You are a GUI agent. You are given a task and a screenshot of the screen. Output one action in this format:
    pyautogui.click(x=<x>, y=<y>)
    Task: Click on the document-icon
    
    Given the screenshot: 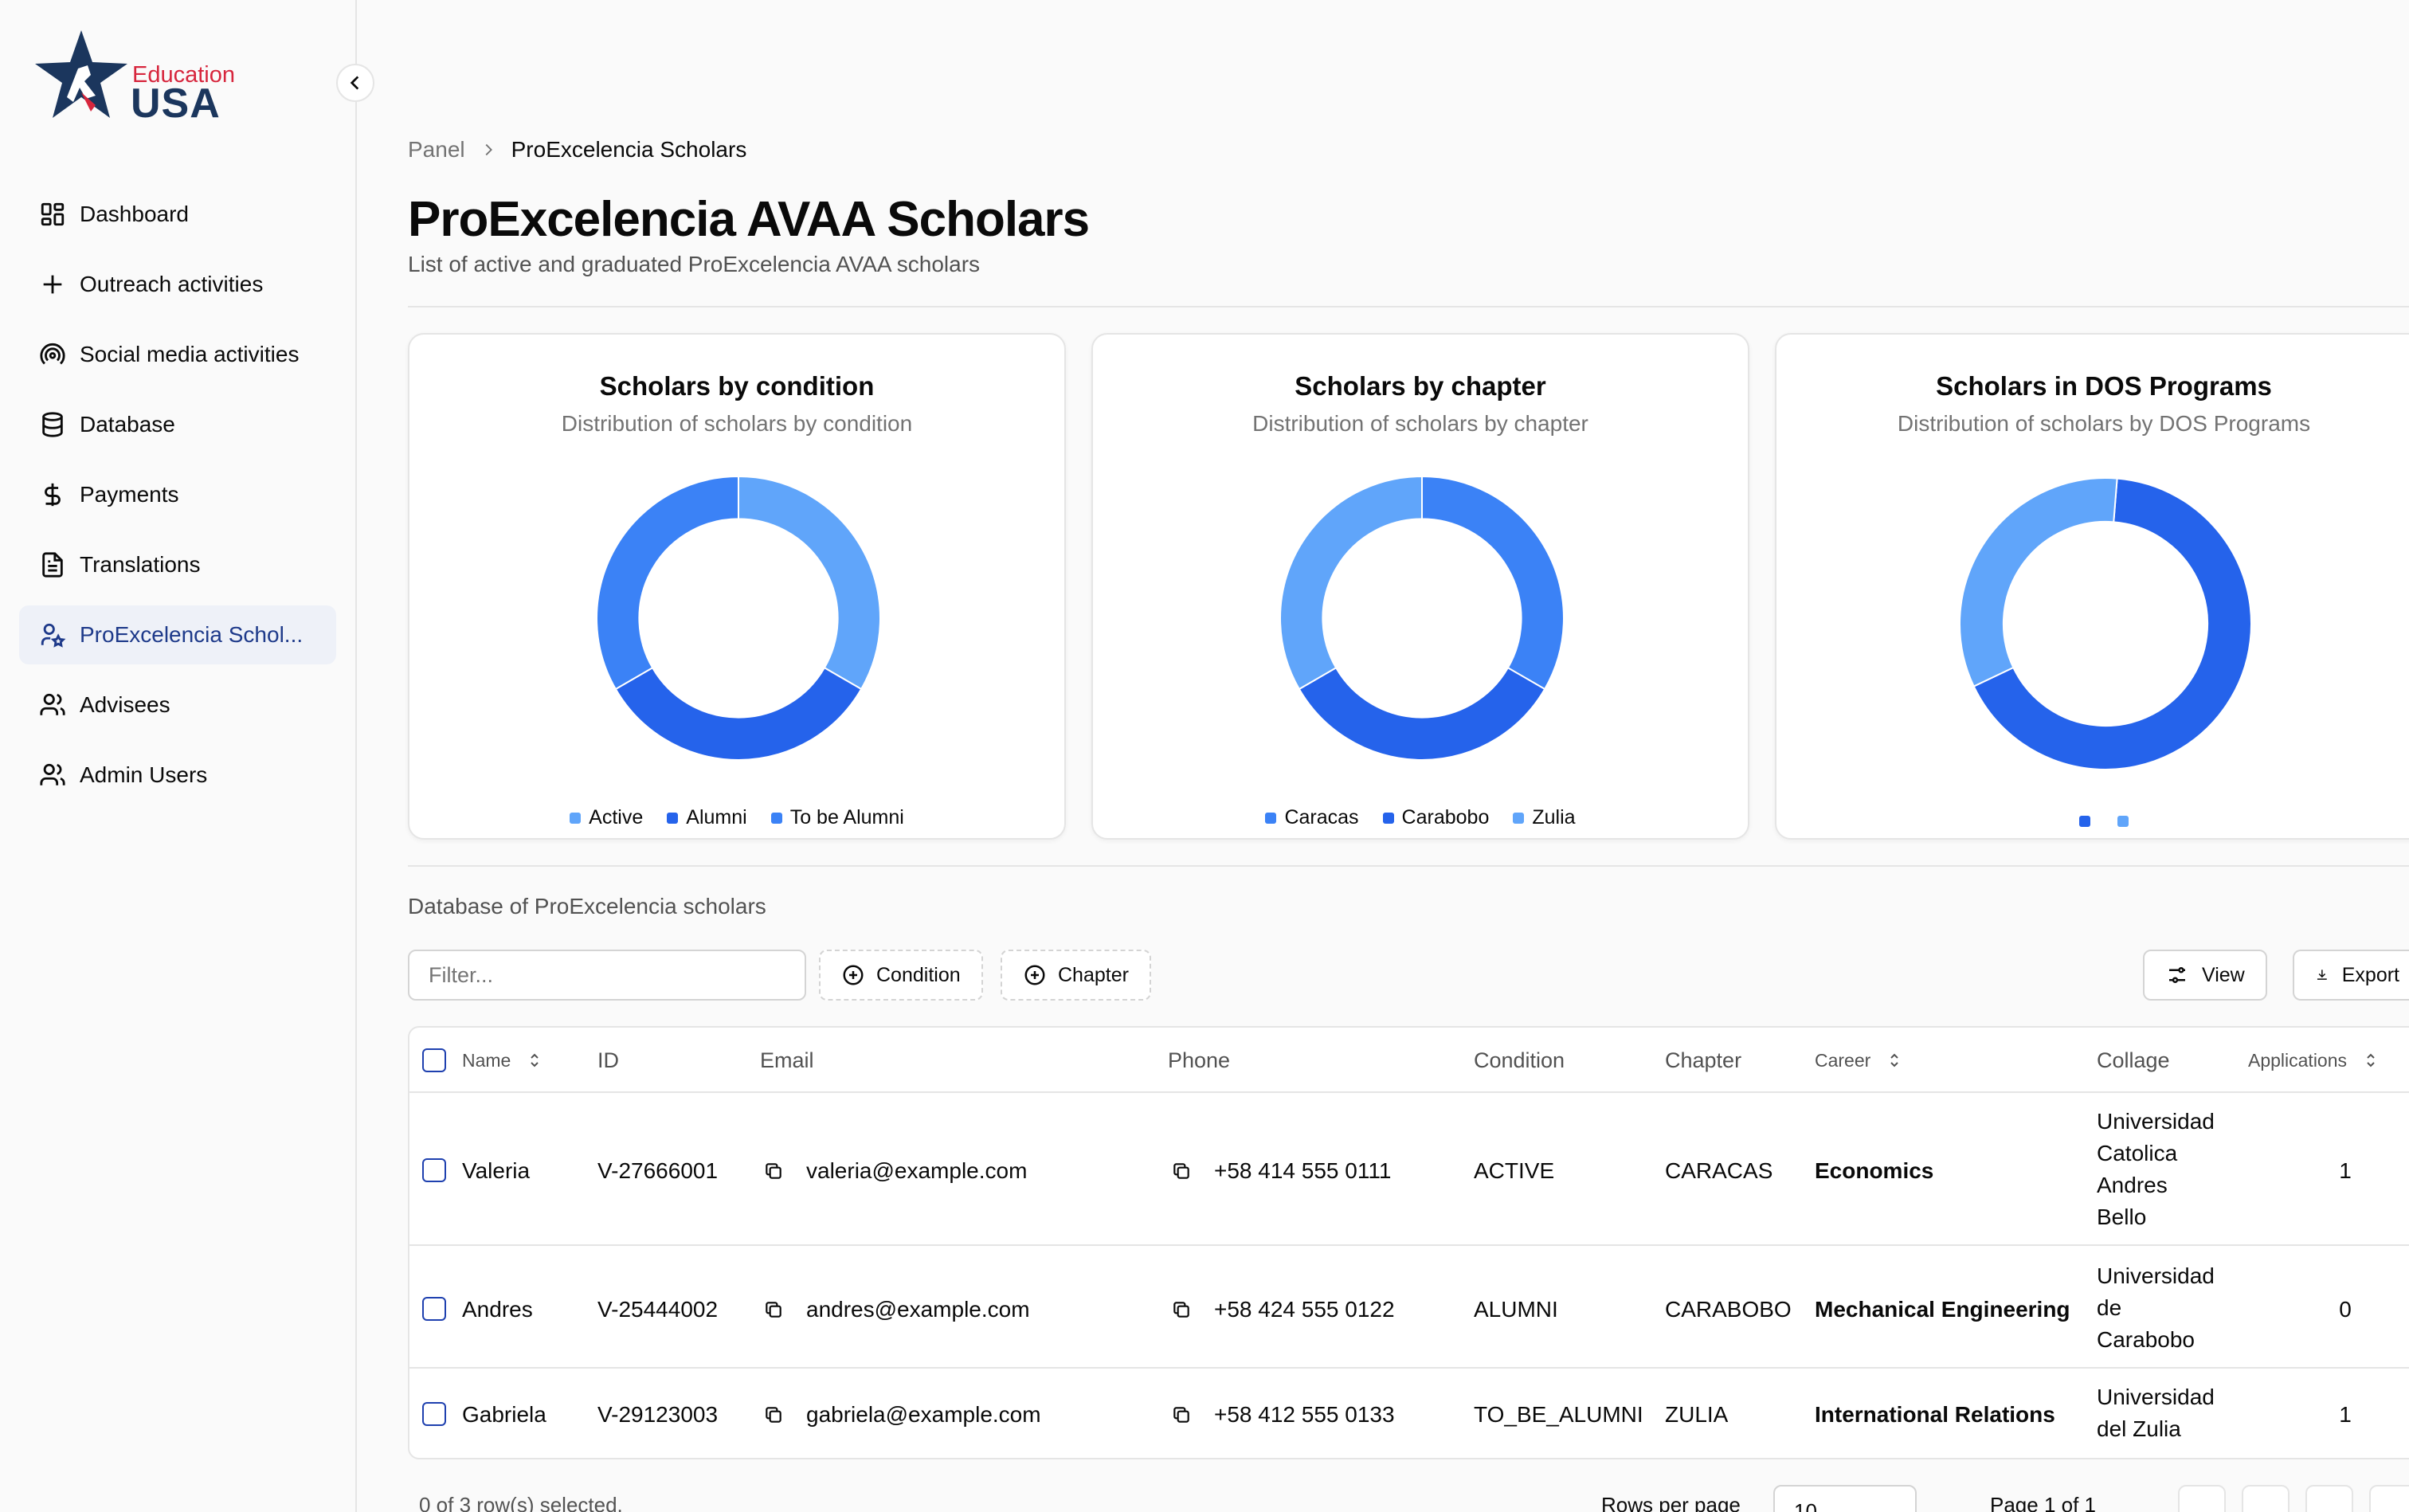 What is the action you would take?
    pyautogui.click(x=52, y=565)
    